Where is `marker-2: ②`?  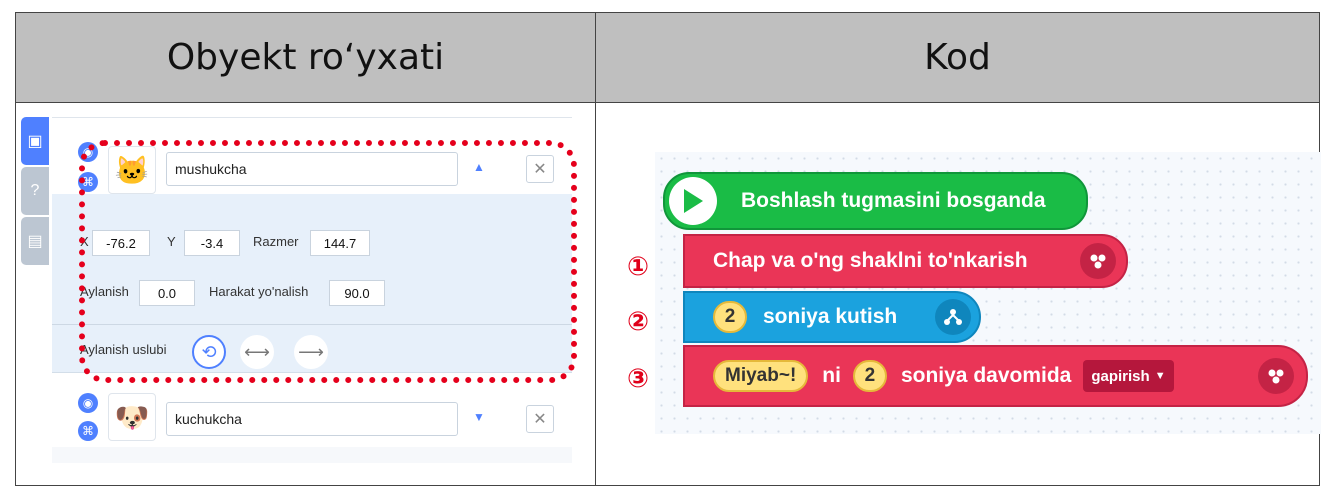
marker-2: ② is located at coordinates (638, 322).